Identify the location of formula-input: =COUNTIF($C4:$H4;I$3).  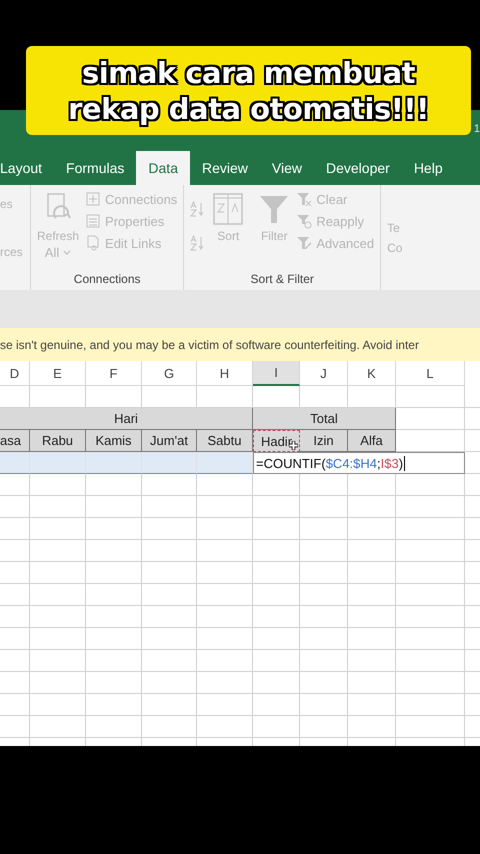
(359, 463).